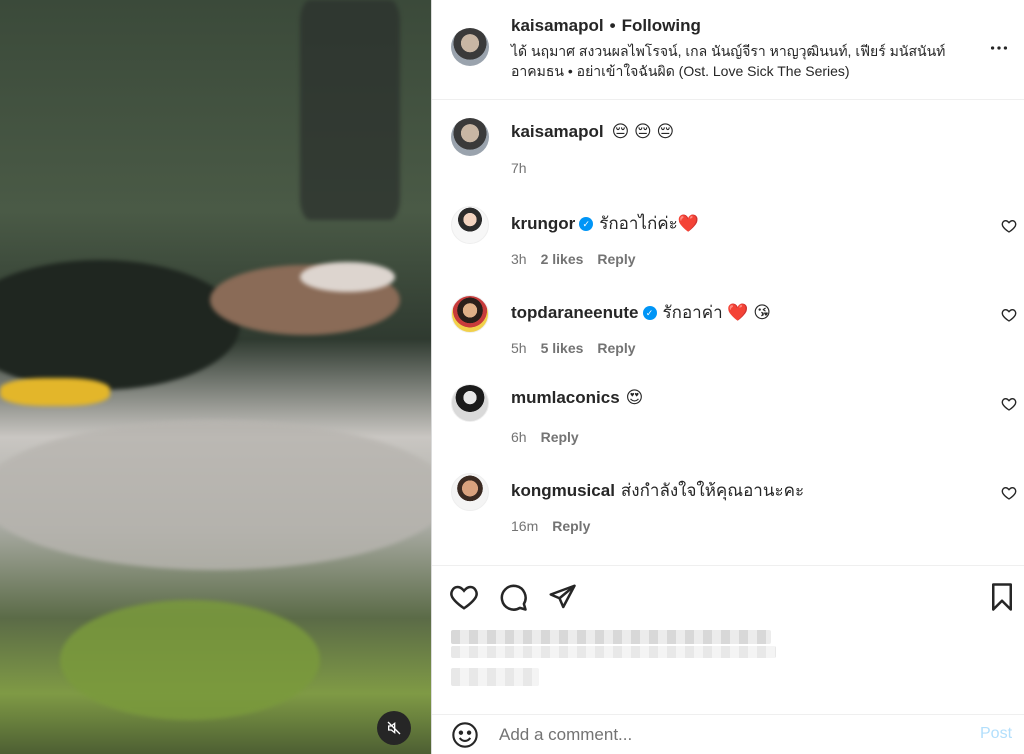  I want to click on action-bar, so click(728, 640).